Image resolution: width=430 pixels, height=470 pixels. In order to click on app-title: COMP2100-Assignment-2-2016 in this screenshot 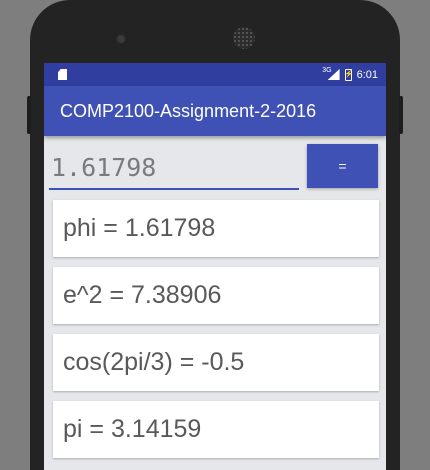, I will do `click(188, 110)`.